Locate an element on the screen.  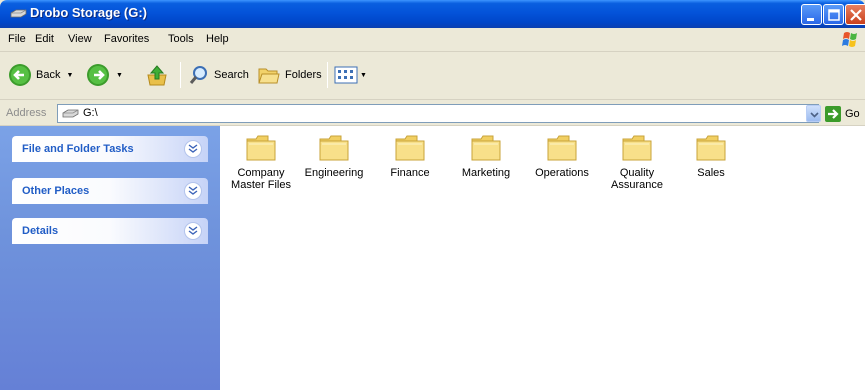
folder-item: Engineering is located at coordinates (334, 156).